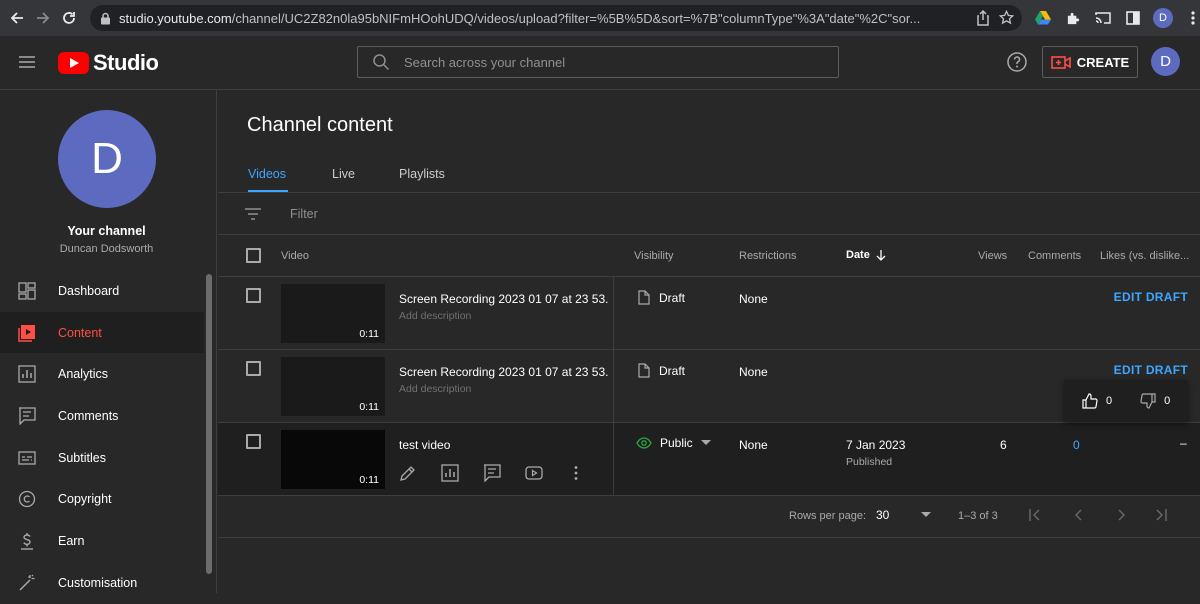 The height and width of the screenshot is (604, 1200). Describe the element at coordinates (370, 213) in the screenshot. I see `filter-input` at that location.